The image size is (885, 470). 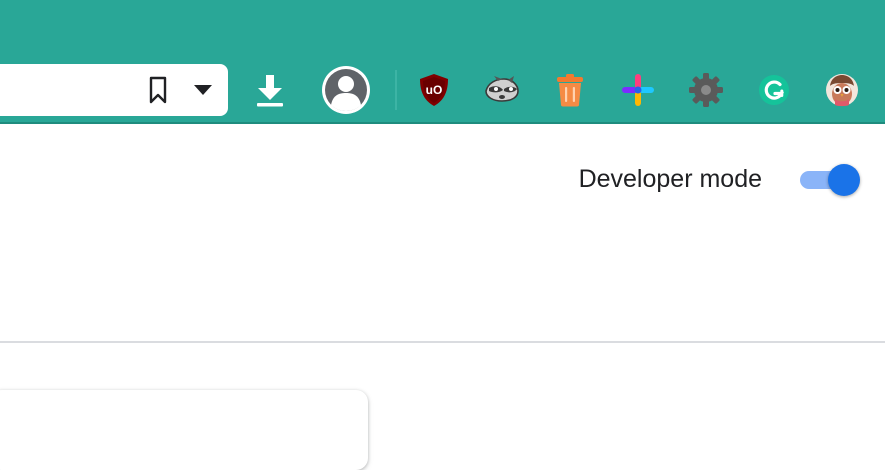 I want to click on toolbar-separator, so click(x=396, y=90).